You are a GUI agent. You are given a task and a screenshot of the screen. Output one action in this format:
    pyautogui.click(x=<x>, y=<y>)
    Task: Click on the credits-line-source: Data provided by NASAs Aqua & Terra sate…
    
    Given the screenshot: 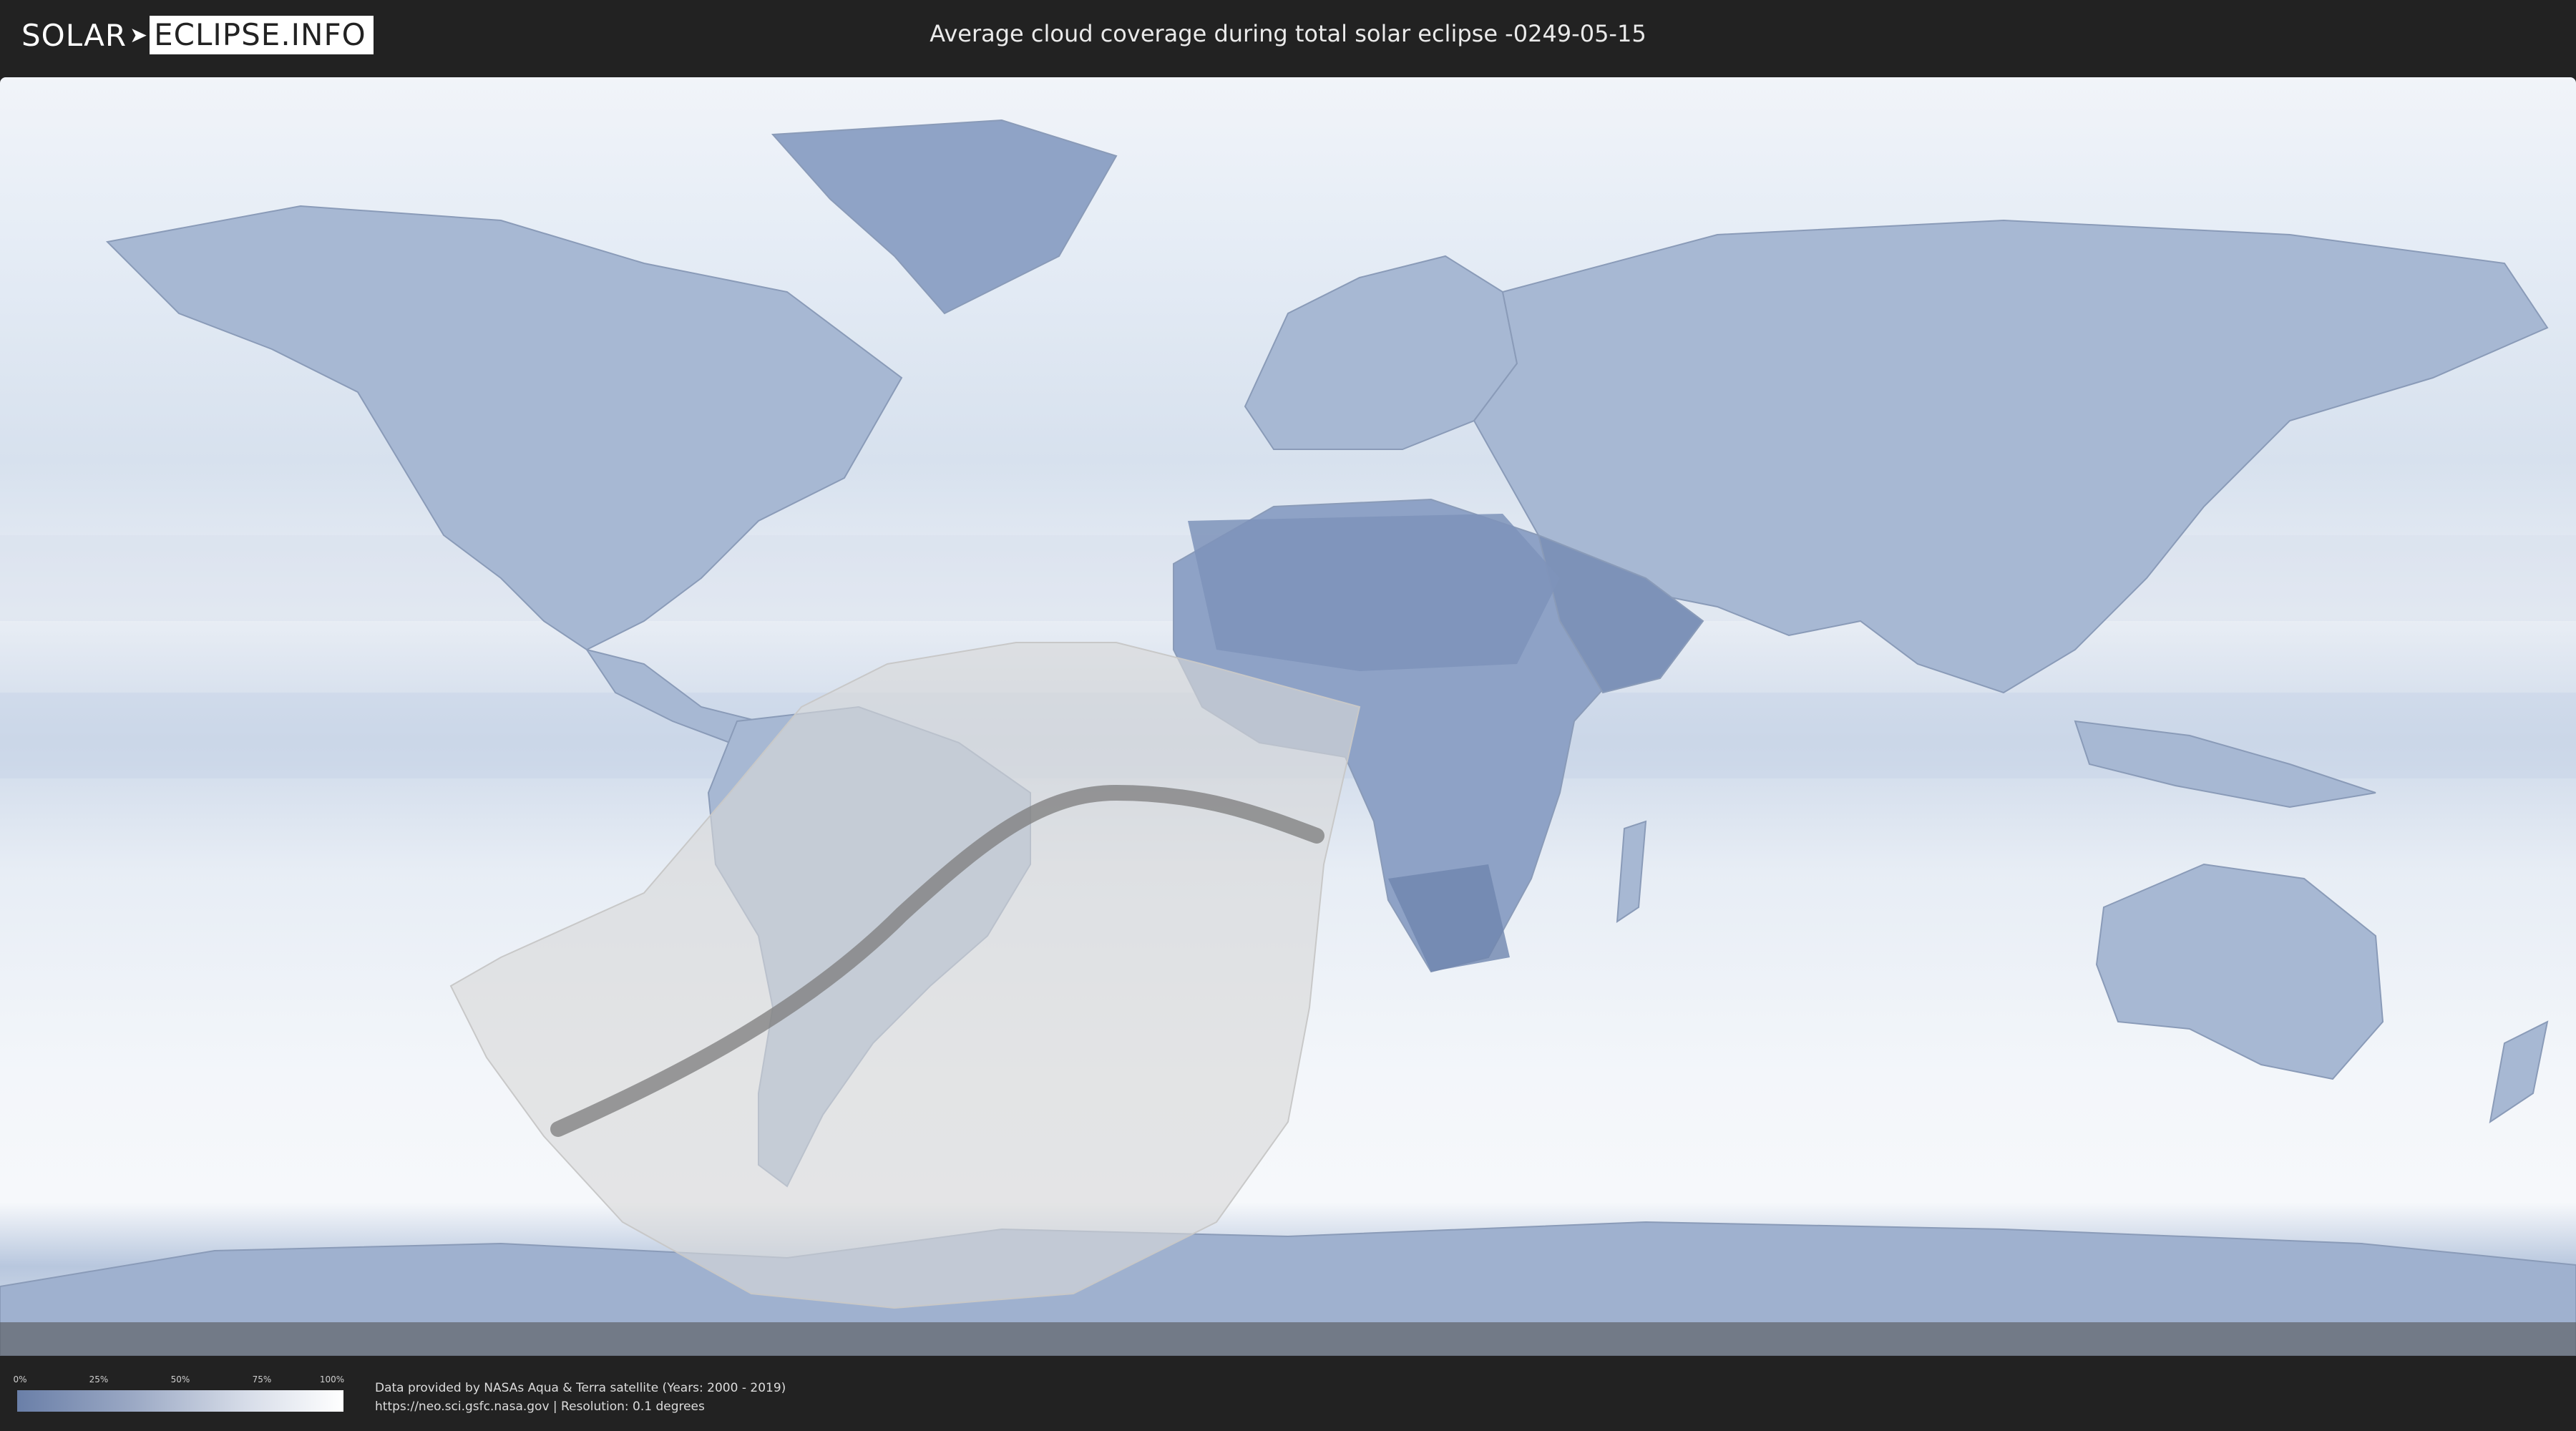 What is the action you would take?
    pyautogui.click(x=580, y=1388)
    